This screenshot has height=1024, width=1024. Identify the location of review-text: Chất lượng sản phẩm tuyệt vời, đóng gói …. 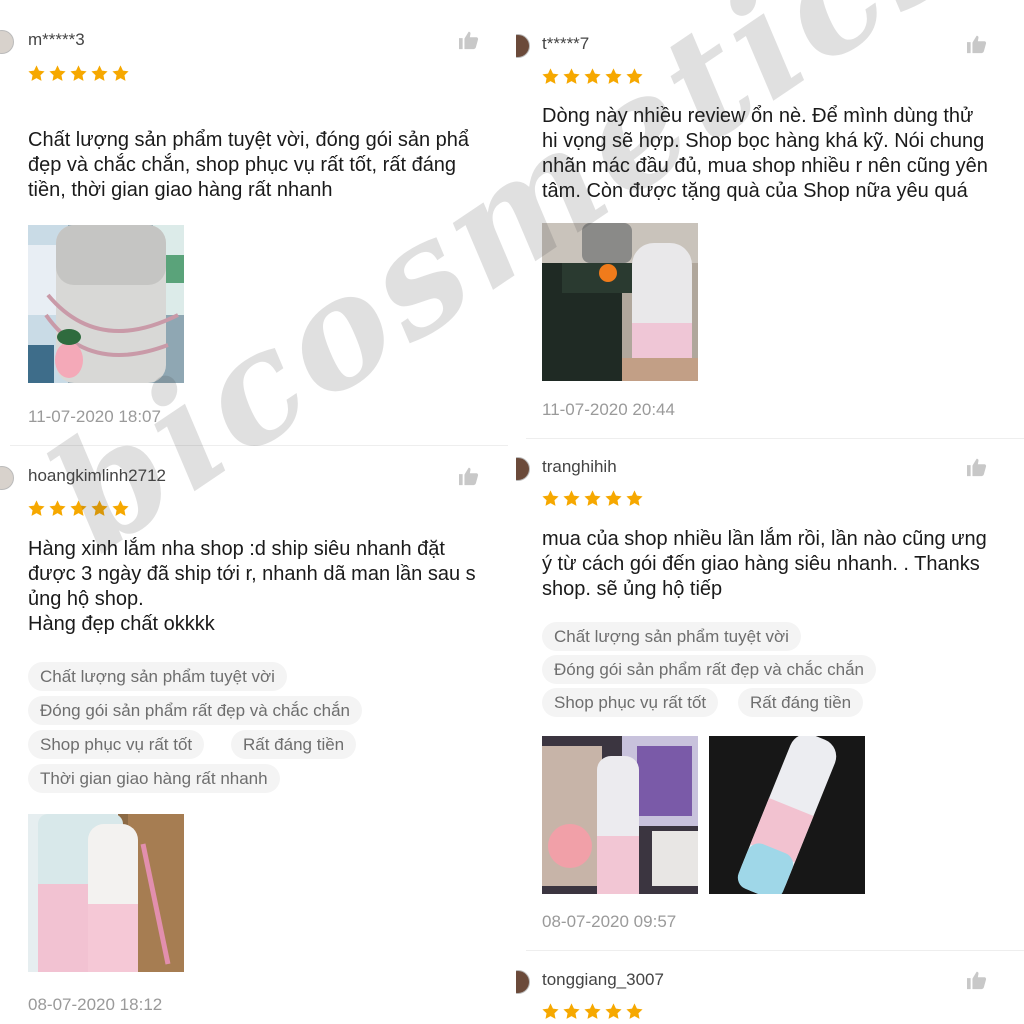
(268, 165).